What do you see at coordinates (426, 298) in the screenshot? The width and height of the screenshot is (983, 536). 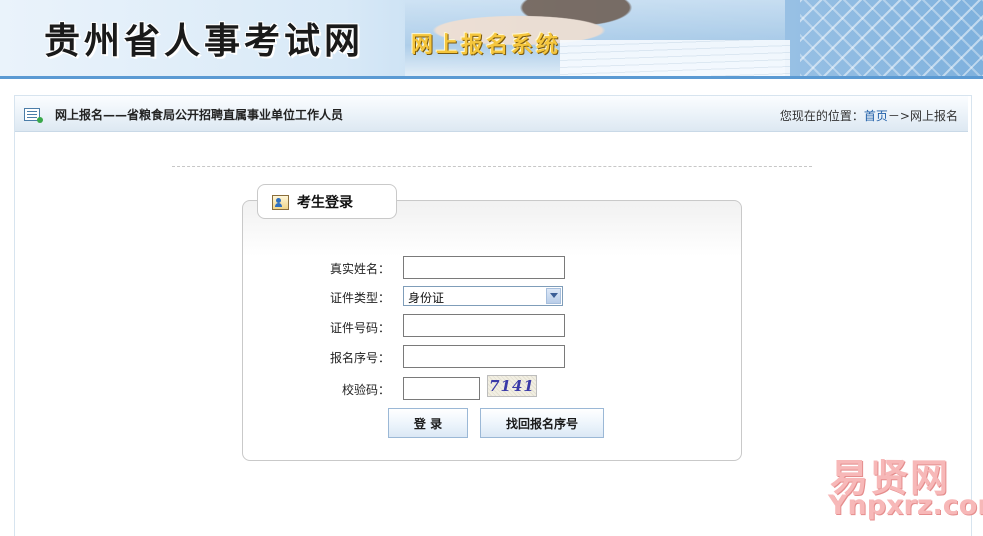 I see `id-type-selected: 身份证` at bounding box center [426, 298].